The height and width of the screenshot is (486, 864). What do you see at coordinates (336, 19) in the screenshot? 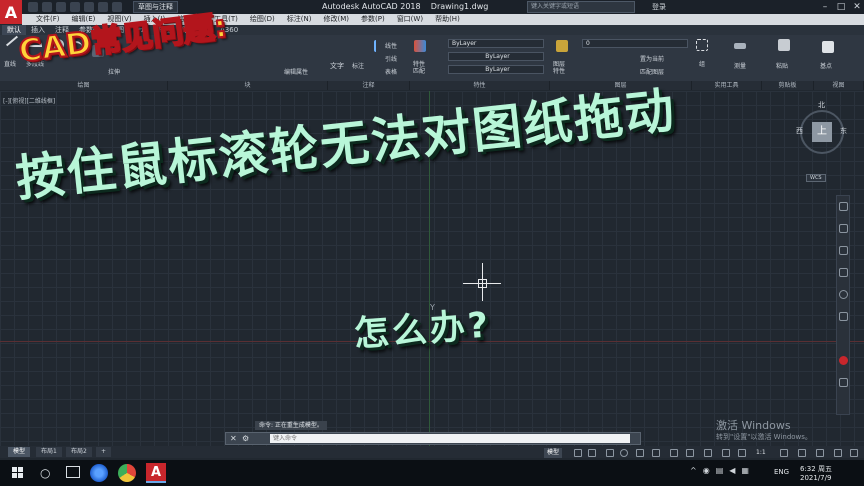
I see `menu-modify: 修改(M)` at bounding box center [336, 19].